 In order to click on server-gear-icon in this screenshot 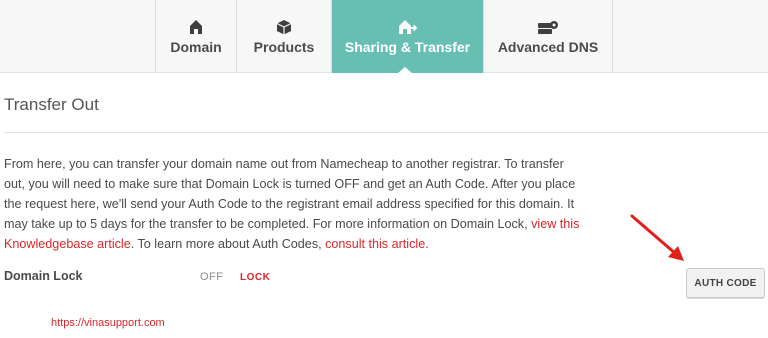, I will do `click(548, 27)`.